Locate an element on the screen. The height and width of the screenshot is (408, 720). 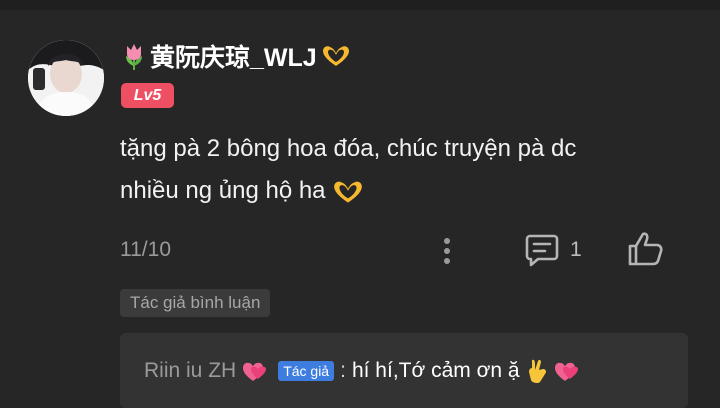
reply-preview: Riin iu ZH Tác giả : hí hí,Tớ cảm ơn ặ is located at coordinates (404, 370).